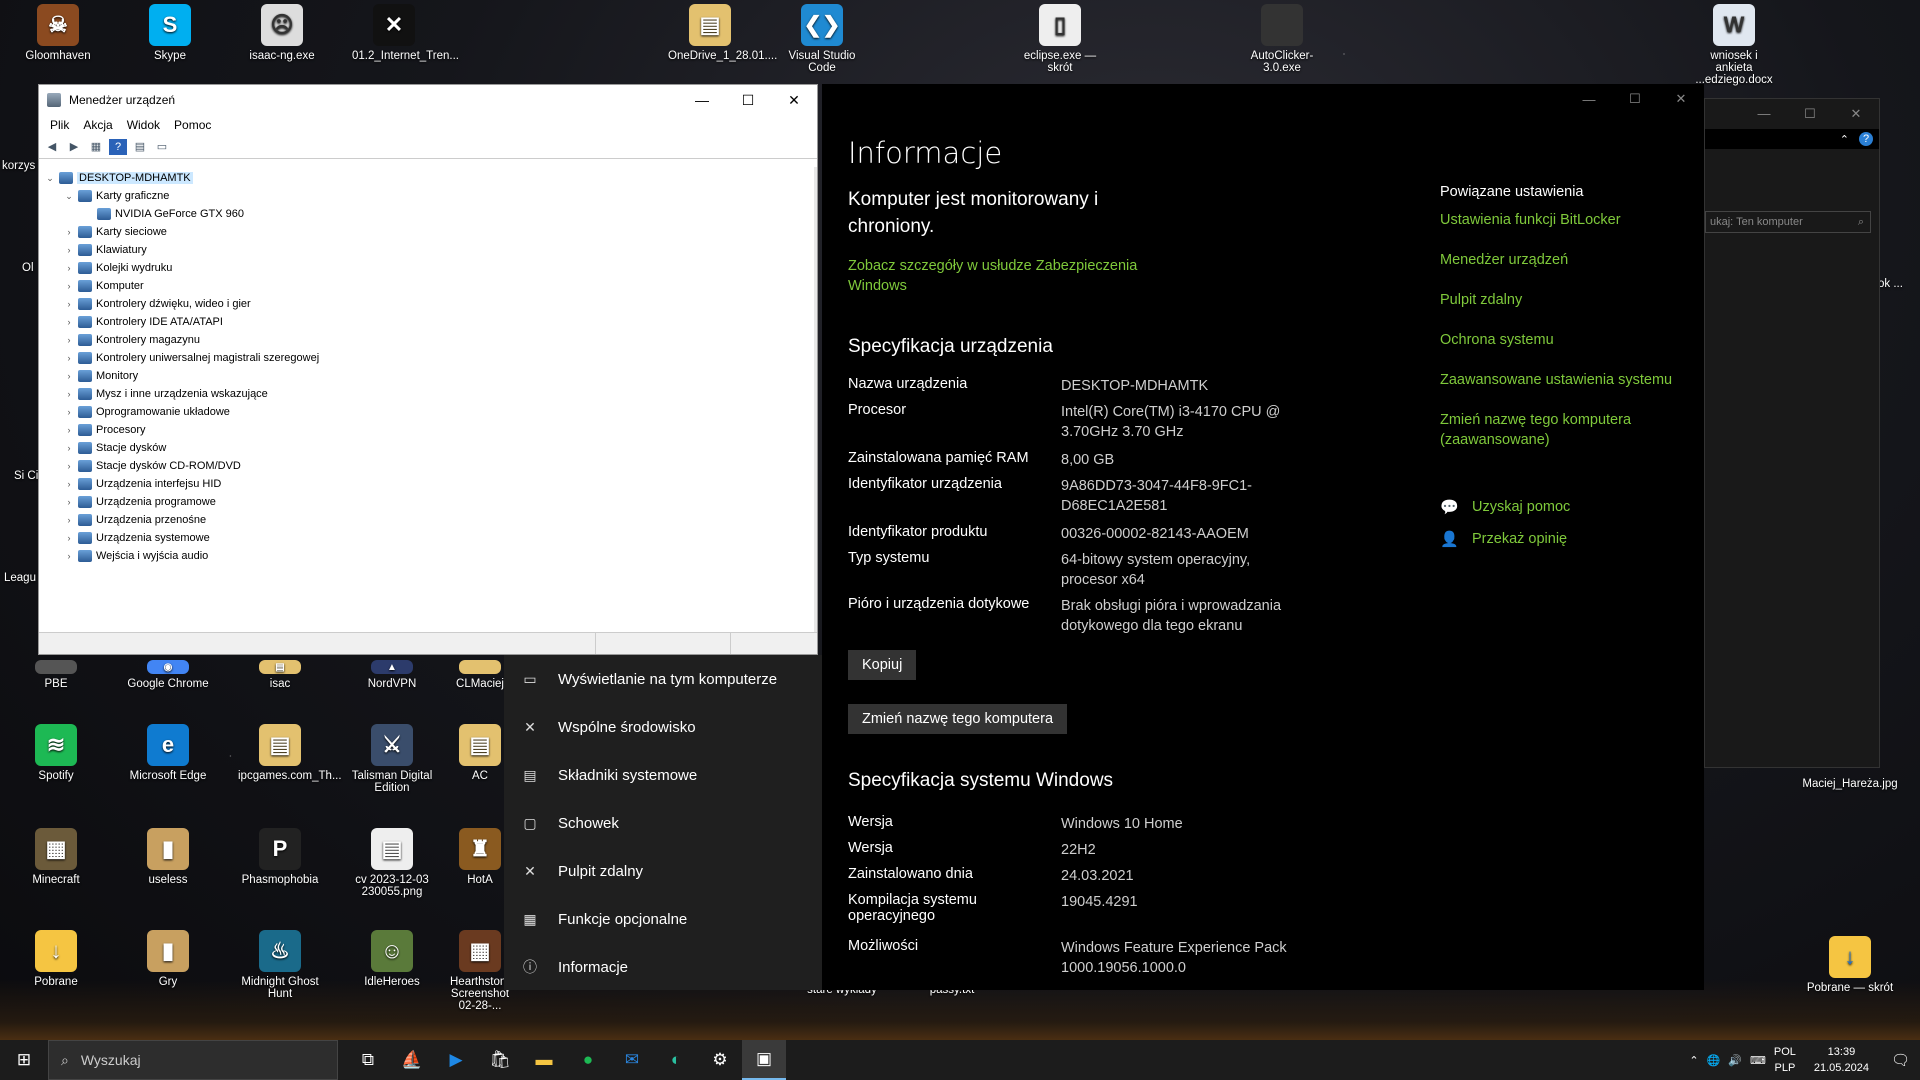 The height and width of the screenshot is (1080, 1920). I want to click on tree-node: › Procesory, so click(428, 430).